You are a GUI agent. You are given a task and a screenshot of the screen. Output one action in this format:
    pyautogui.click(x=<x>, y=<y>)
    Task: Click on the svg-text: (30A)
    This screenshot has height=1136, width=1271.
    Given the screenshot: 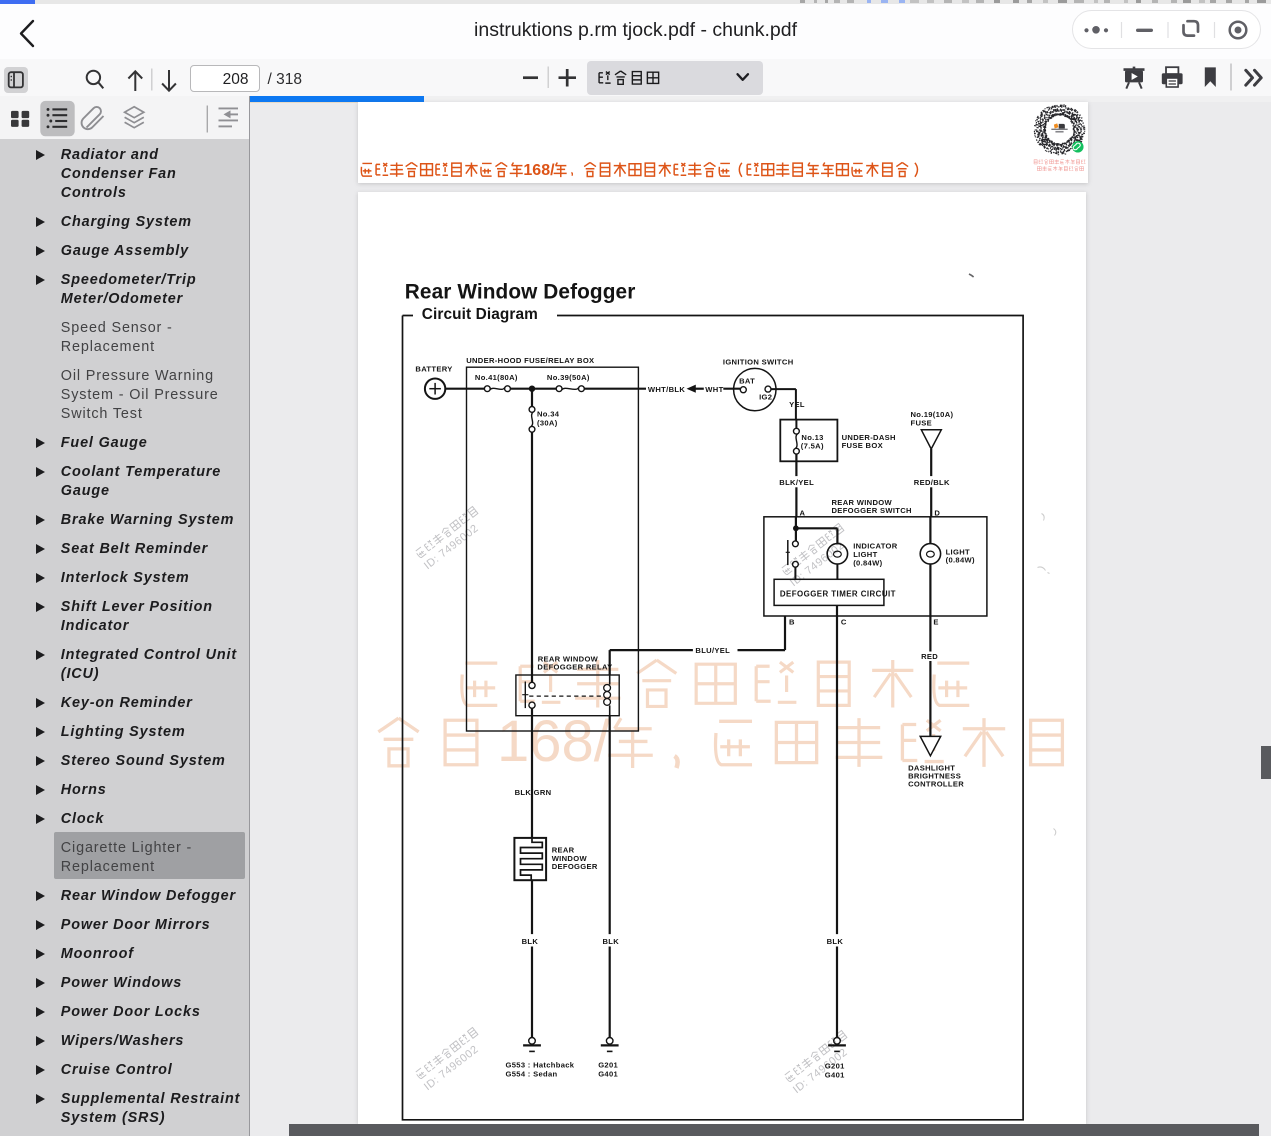 What is the action you would take?
    pyautogui.click(x=547, y=422)
    